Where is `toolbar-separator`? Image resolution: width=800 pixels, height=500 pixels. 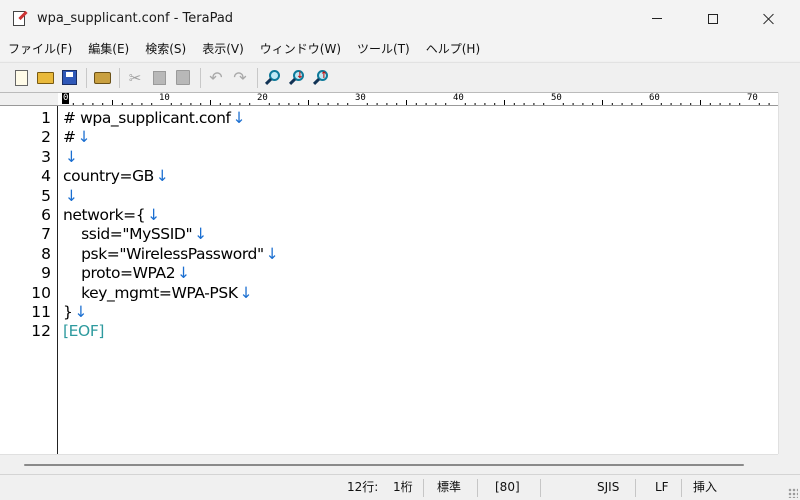 toolbar-separator is located at coordinates (86, 77).